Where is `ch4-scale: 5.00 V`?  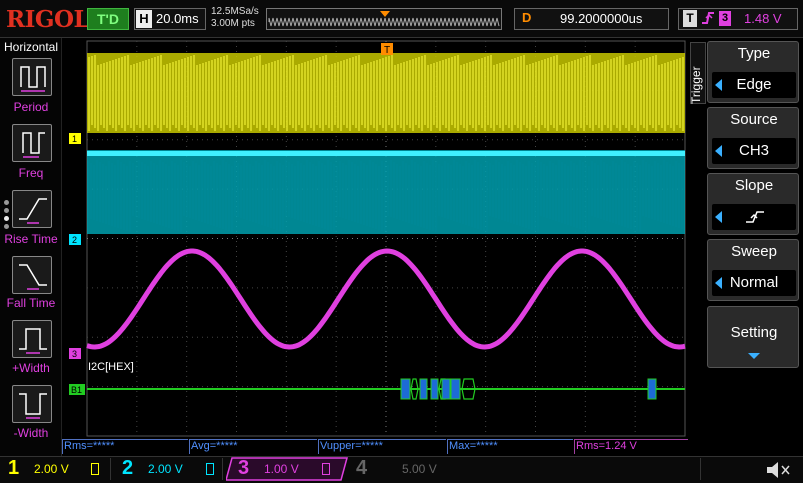
ch4-scale: 5.00 V is located at coordinates (419, 469).